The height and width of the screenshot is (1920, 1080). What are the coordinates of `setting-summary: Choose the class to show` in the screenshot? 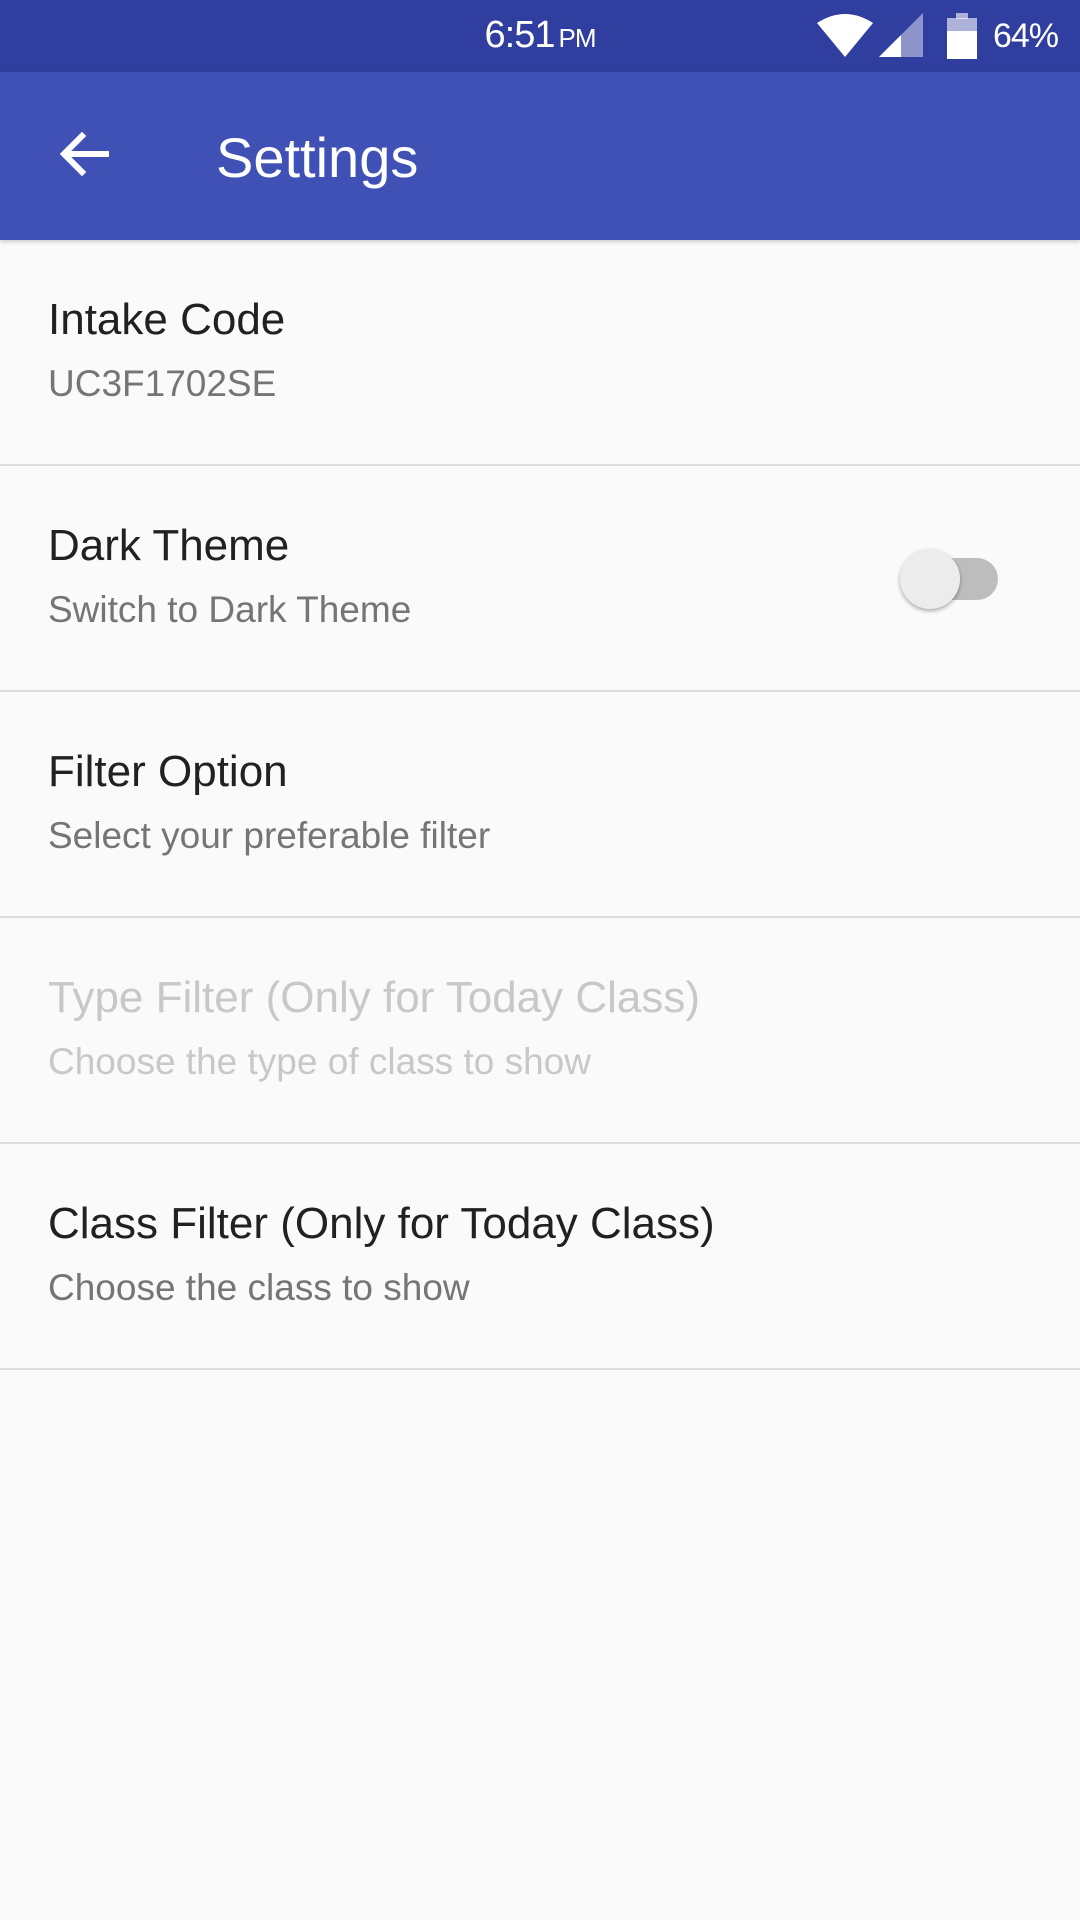 It's located at (259, 1287).